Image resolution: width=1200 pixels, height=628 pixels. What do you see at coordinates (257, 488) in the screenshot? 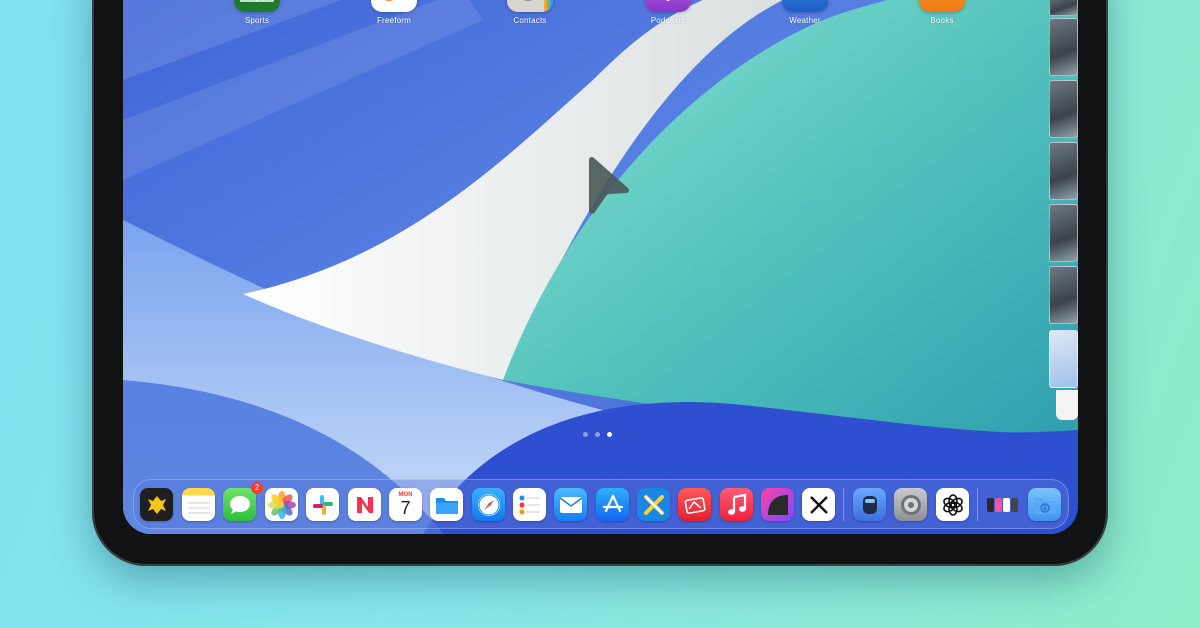
I see `notification-badge: 2` at bounding box center [257, 488].